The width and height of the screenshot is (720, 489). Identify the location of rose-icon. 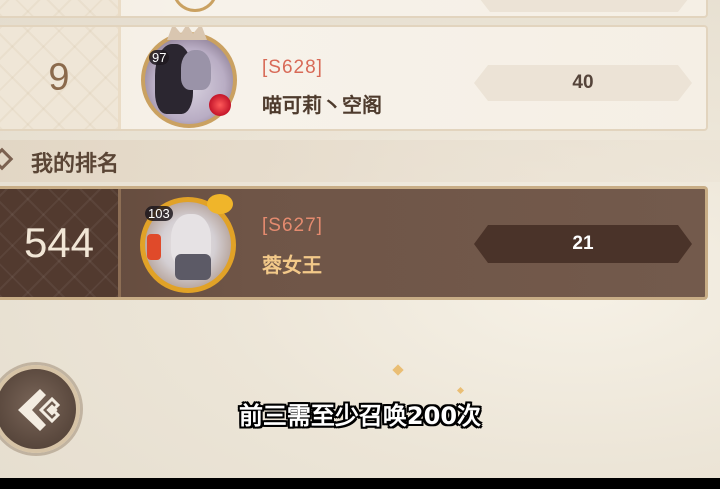
(220, 105).